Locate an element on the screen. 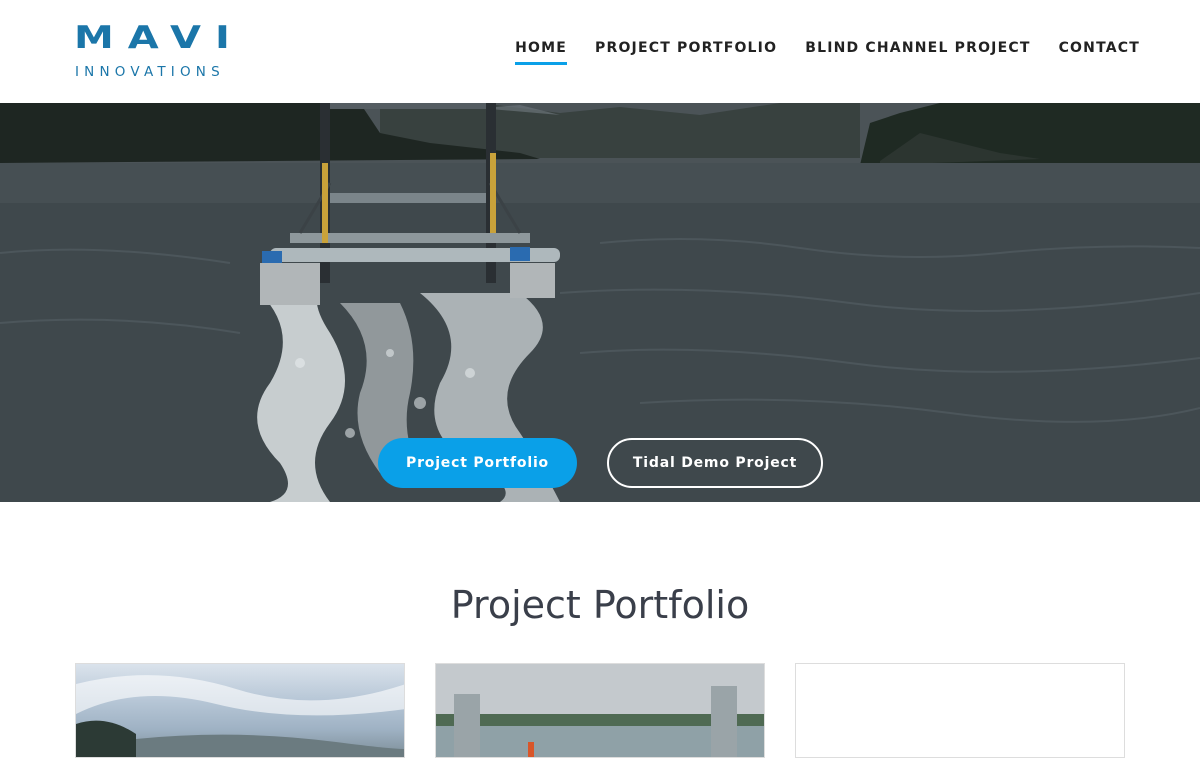 This screenshot has width=1200, height=758. mavi-logo: MAVI INNOVATIONS is located at coordinates (174, 51).